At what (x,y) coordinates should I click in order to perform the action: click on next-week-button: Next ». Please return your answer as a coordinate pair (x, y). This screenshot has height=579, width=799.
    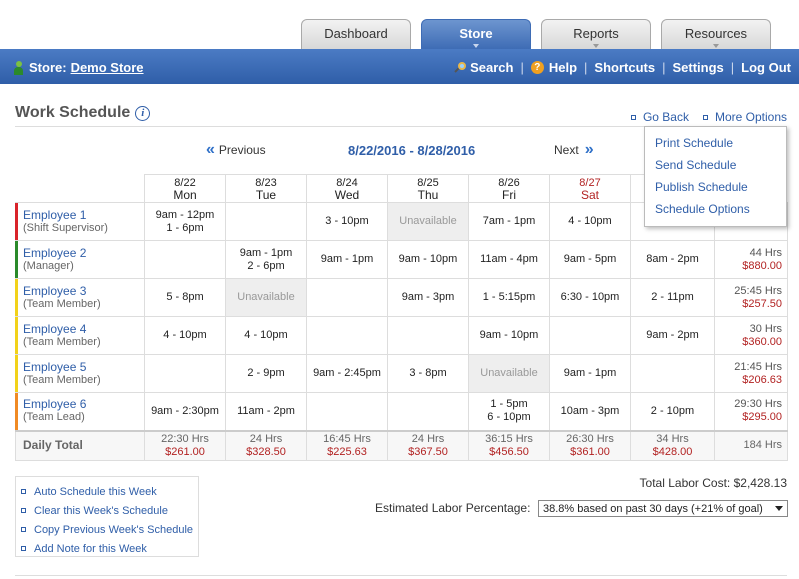
    Looking at the image, I should click on (573, 150).